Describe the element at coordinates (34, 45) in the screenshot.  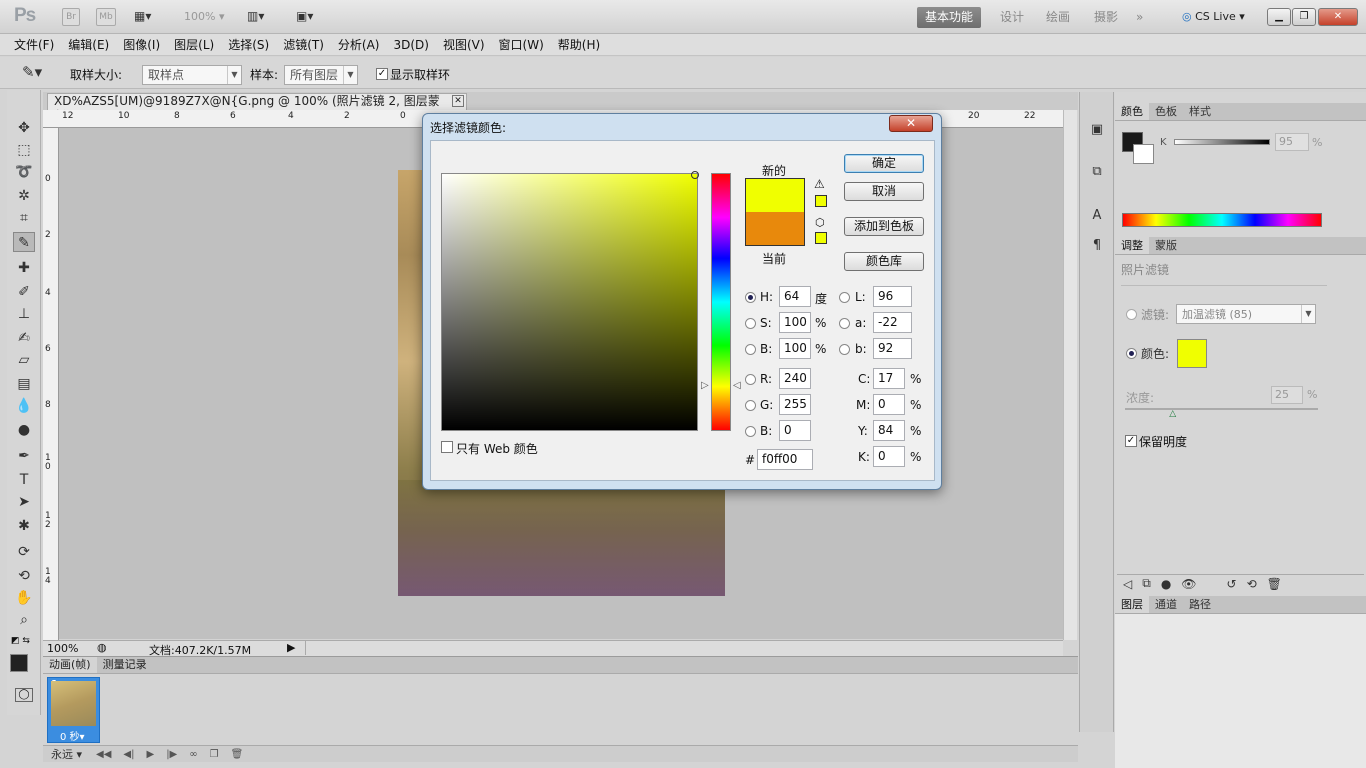
I see `menu-file: 文件(F)` at that location.